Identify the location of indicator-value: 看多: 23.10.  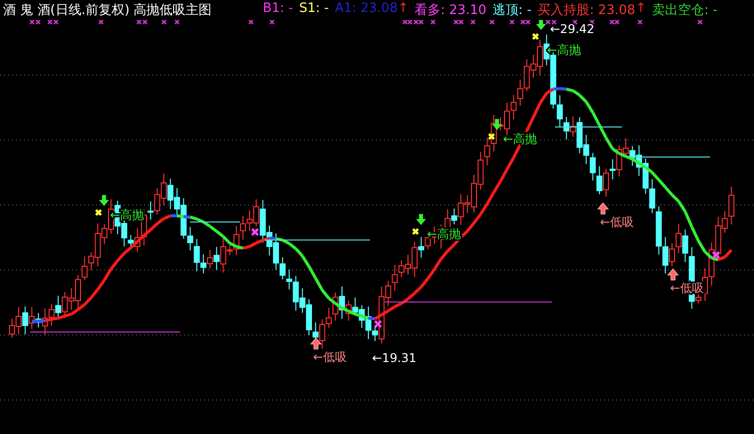
(450, 10).